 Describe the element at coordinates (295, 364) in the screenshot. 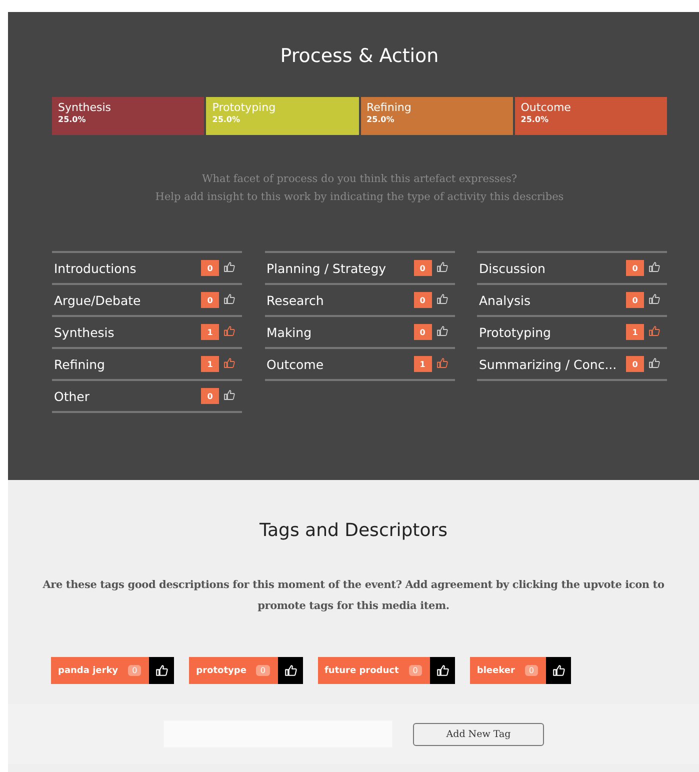

I see `facet-label: Outcome` at that location.